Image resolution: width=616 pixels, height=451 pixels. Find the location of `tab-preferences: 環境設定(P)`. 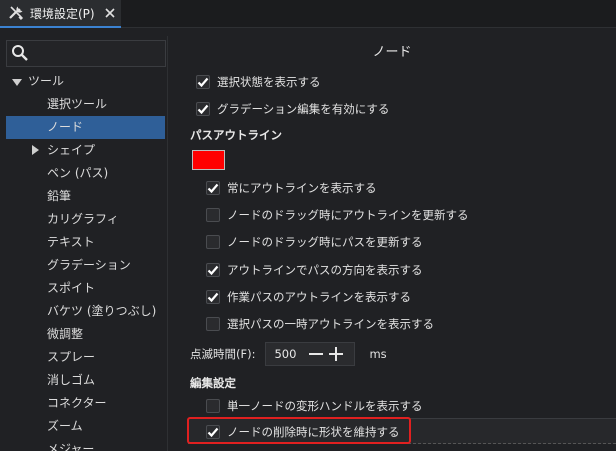

tab-preferences: 環境設定(P) is located at coordinates (60, 14).